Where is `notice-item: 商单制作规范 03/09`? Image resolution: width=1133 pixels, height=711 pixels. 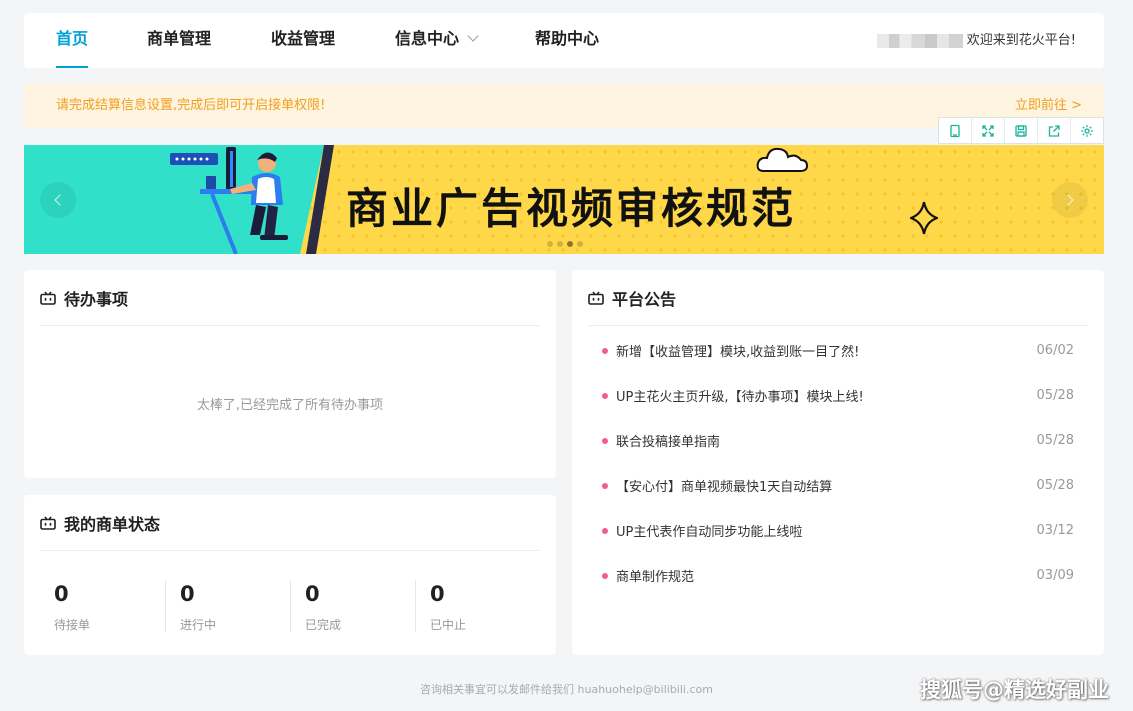 notice-item: 商单制作规范 03/09 is located at coordinates (838, 575).